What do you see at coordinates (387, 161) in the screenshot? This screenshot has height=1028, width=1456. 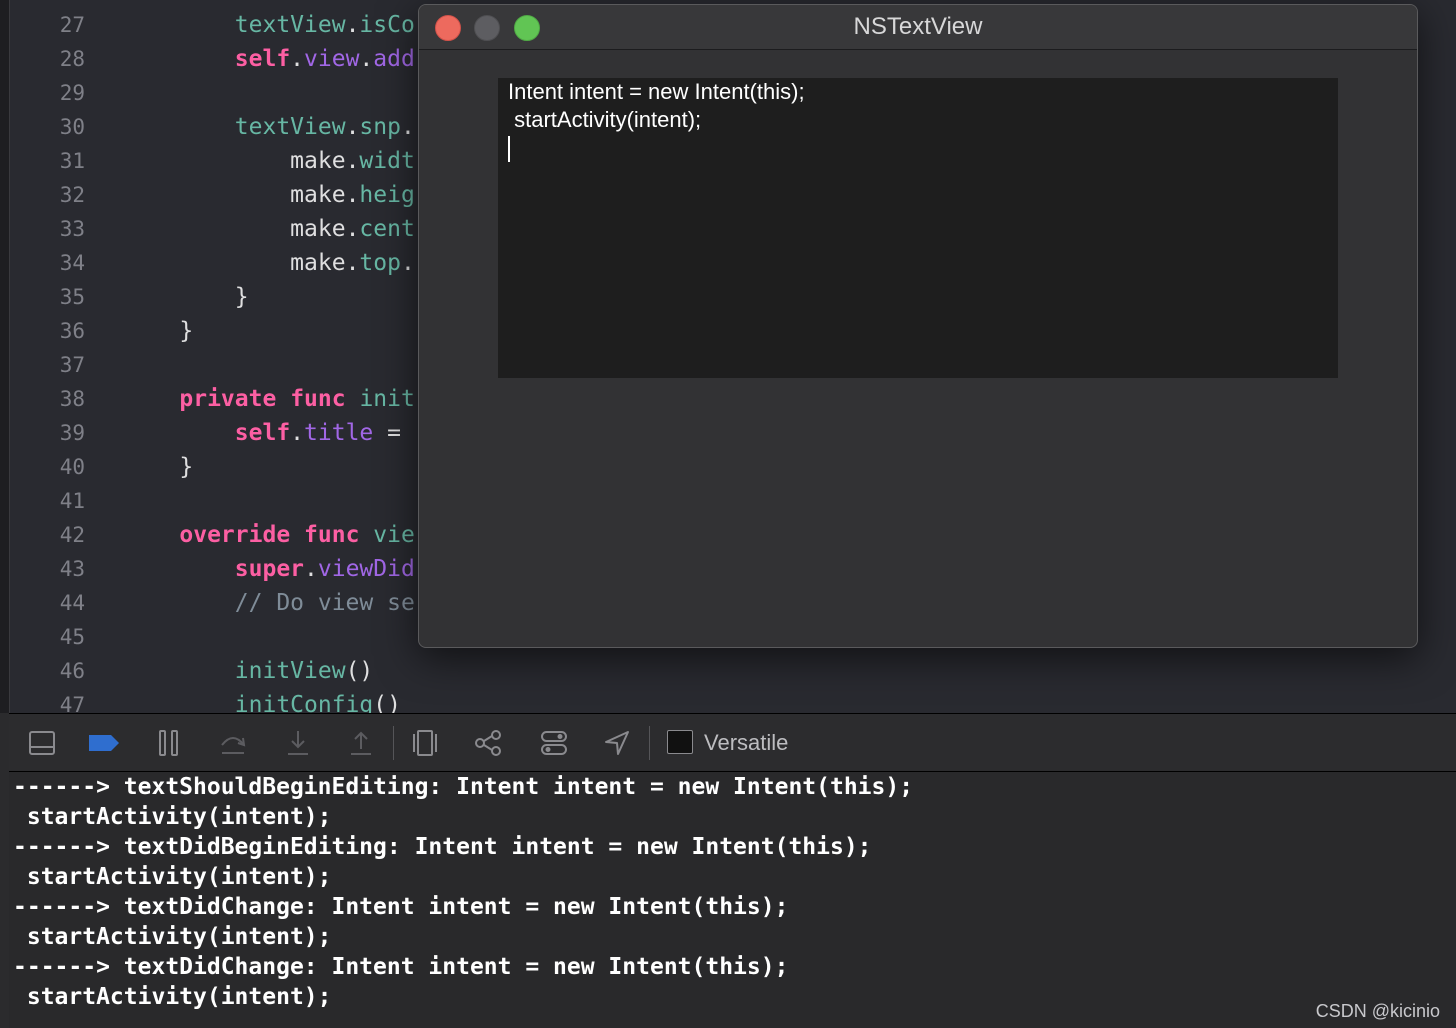 I see `code-token: widt` at bounding box center [387, 161].